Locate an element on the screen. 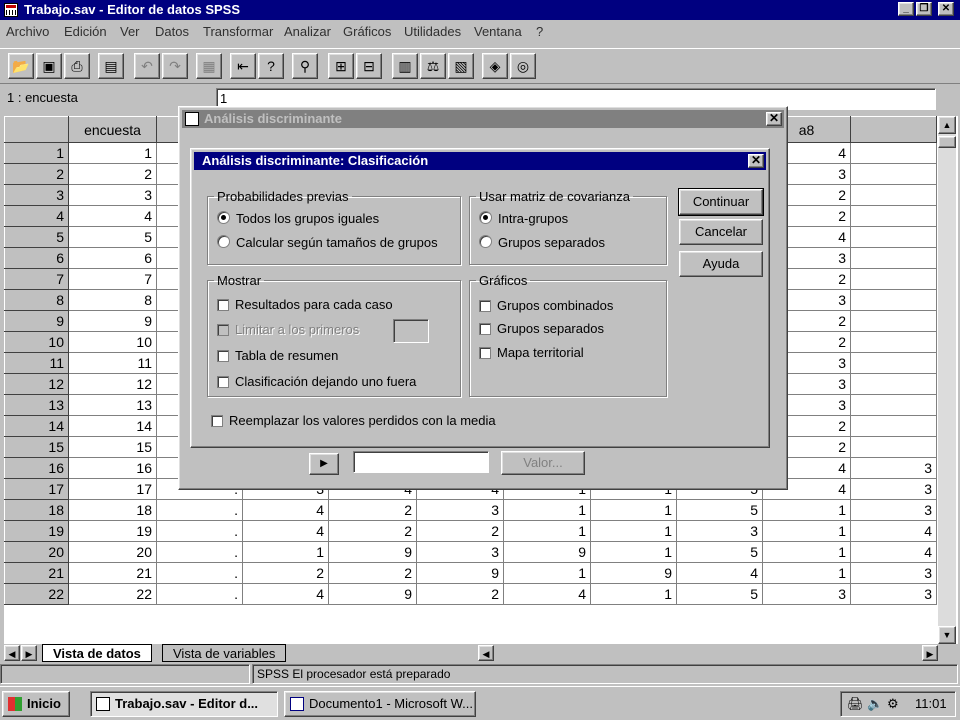 Image resolution: width=960 pixels, height=720 pixels. within-groups-radio: Intra-grupos is located at coordinates (523, 218).